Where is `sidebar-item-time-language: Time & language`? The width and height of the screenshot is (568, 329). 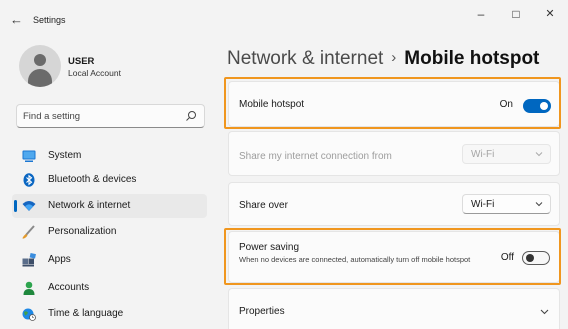
sidebar-item-time-language: Time & language is located at coordinates (109, 314).